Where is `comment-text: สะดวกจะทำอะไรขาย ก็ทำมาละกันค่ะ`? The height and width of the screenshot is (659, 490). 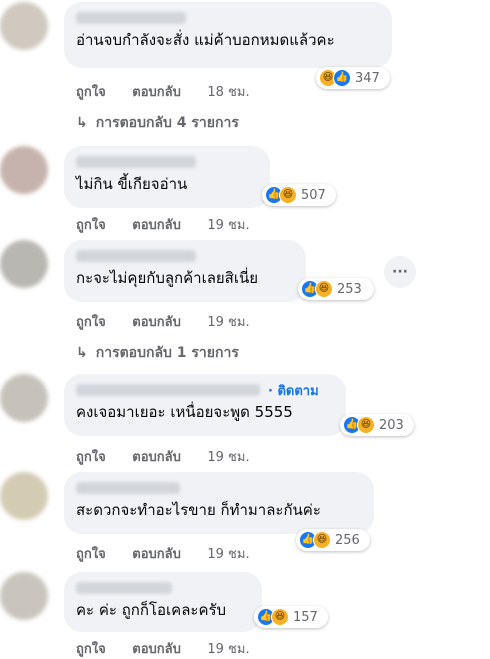
comment-text: สะดวกจะทำอะไรขาย ก็ทำมาละกันค่ะ is located at coordinates (198, 510).